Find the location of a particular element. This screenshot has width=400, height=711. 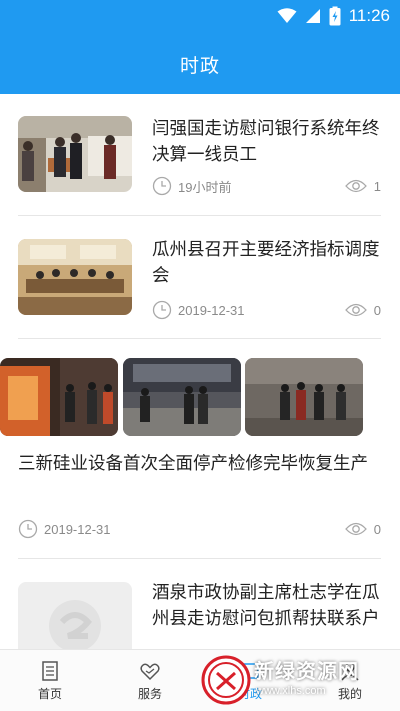

app-bar: 时政 is located at coordinates (200, 64).